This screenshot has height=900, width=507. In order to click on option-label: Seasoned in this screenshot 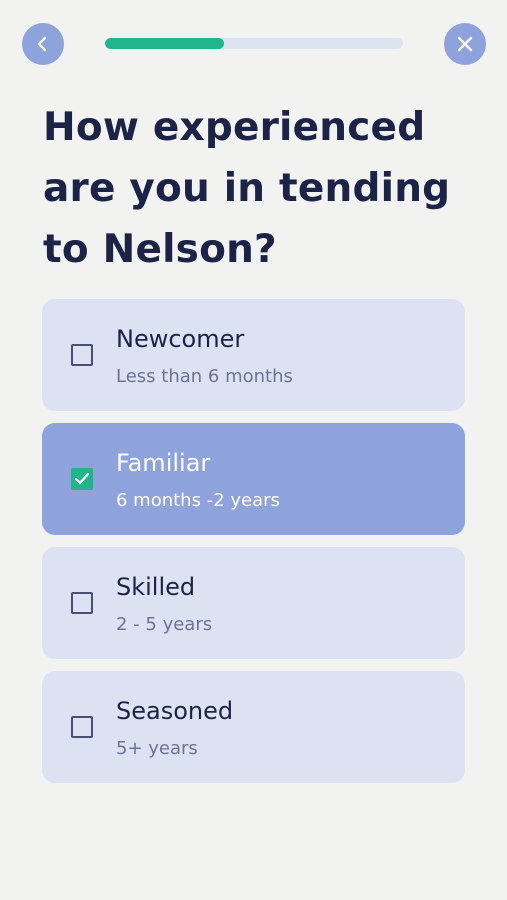, I will do `click(175, 711)`.